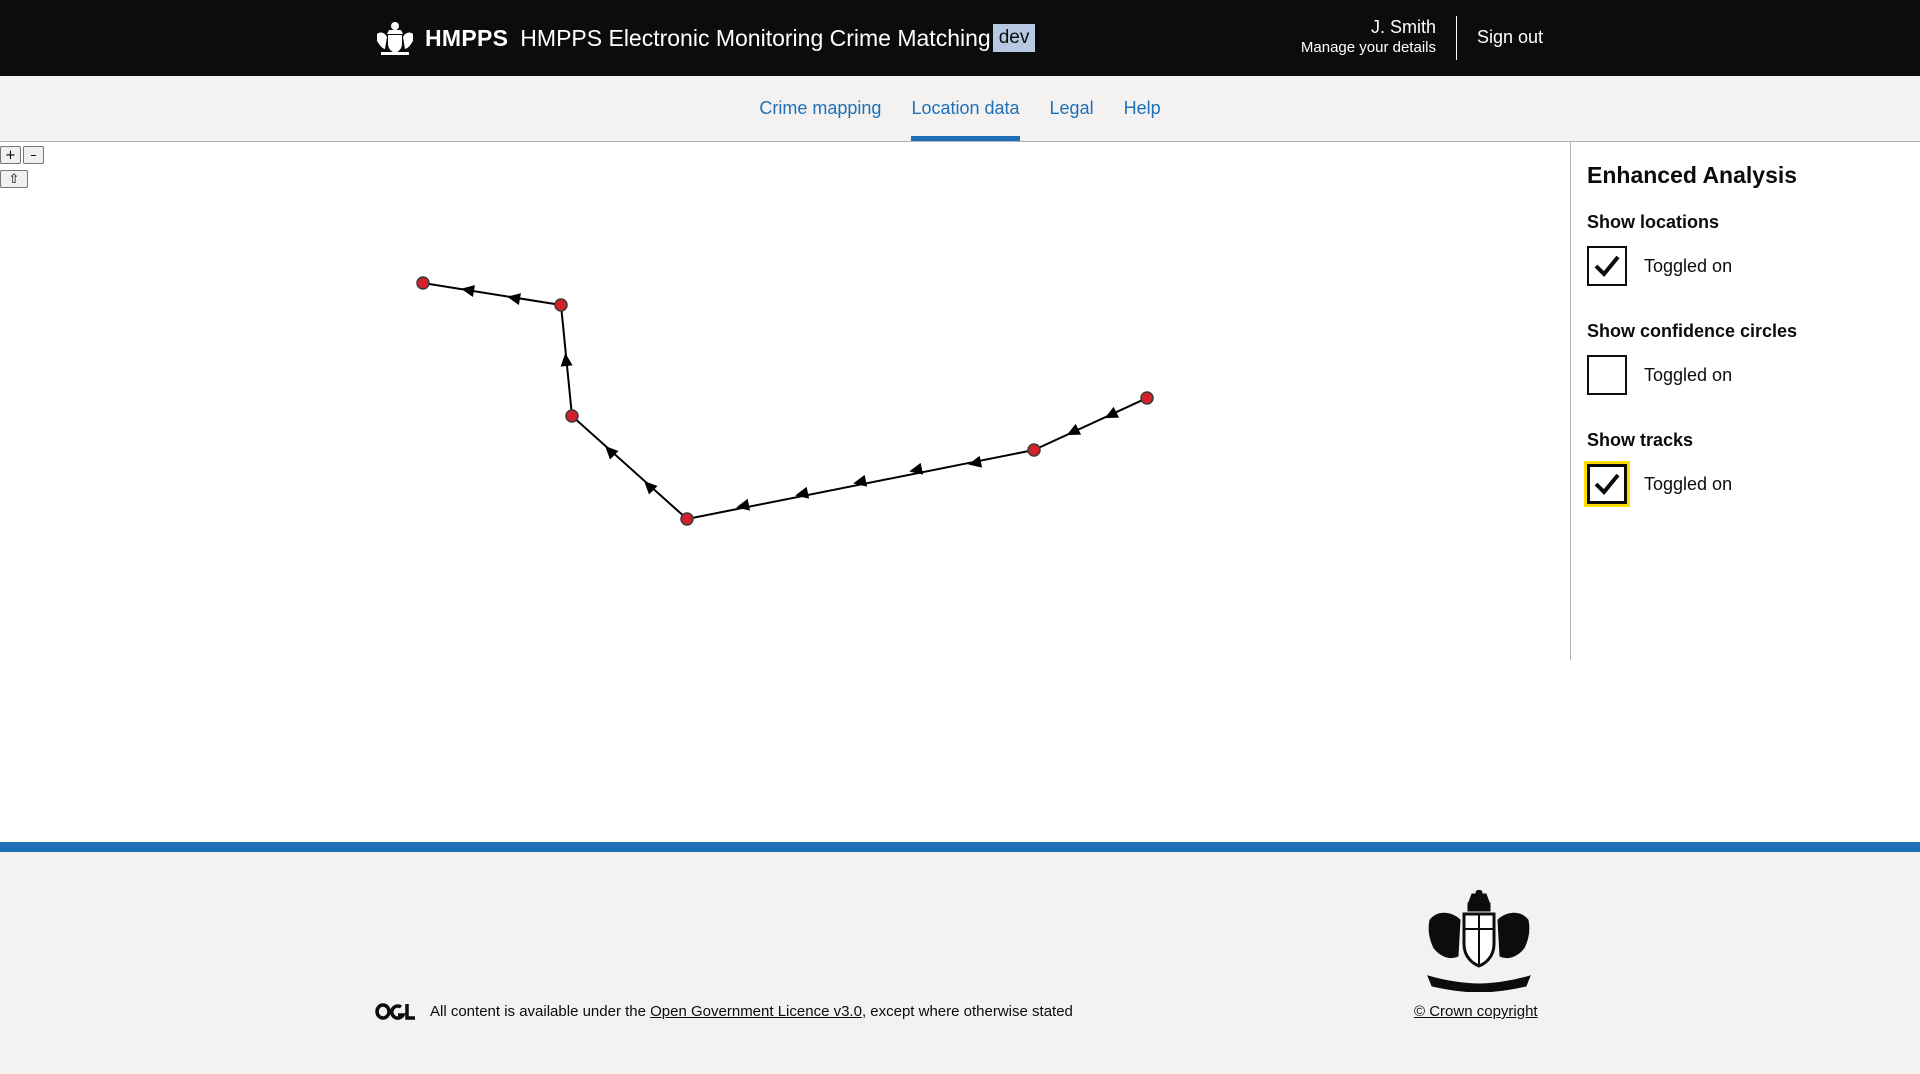 This screenshot has width=1920, height=1074. Describe the element at coordinates (967, 1011) in the screenshot. I see `licence-suffix: , except where otherwise stated` at that location.